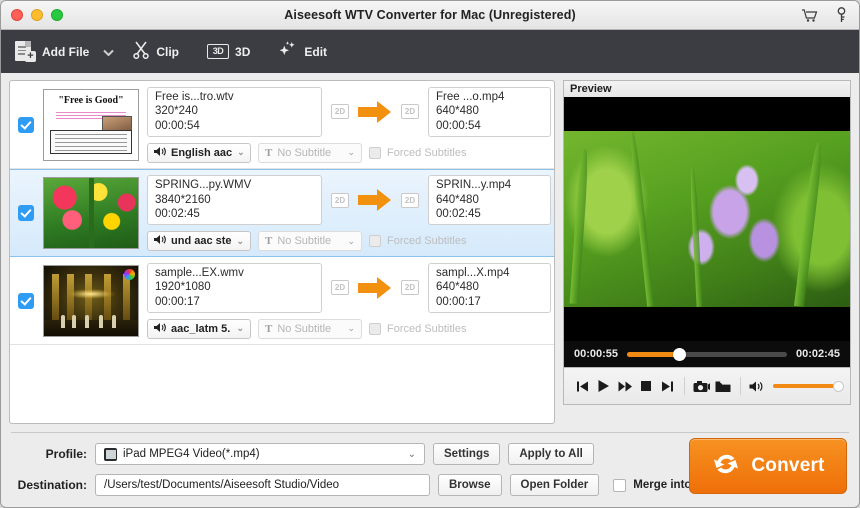 The image size is (860, 508). I want to click on toolbar-clip: Clip, so click(161, 52).